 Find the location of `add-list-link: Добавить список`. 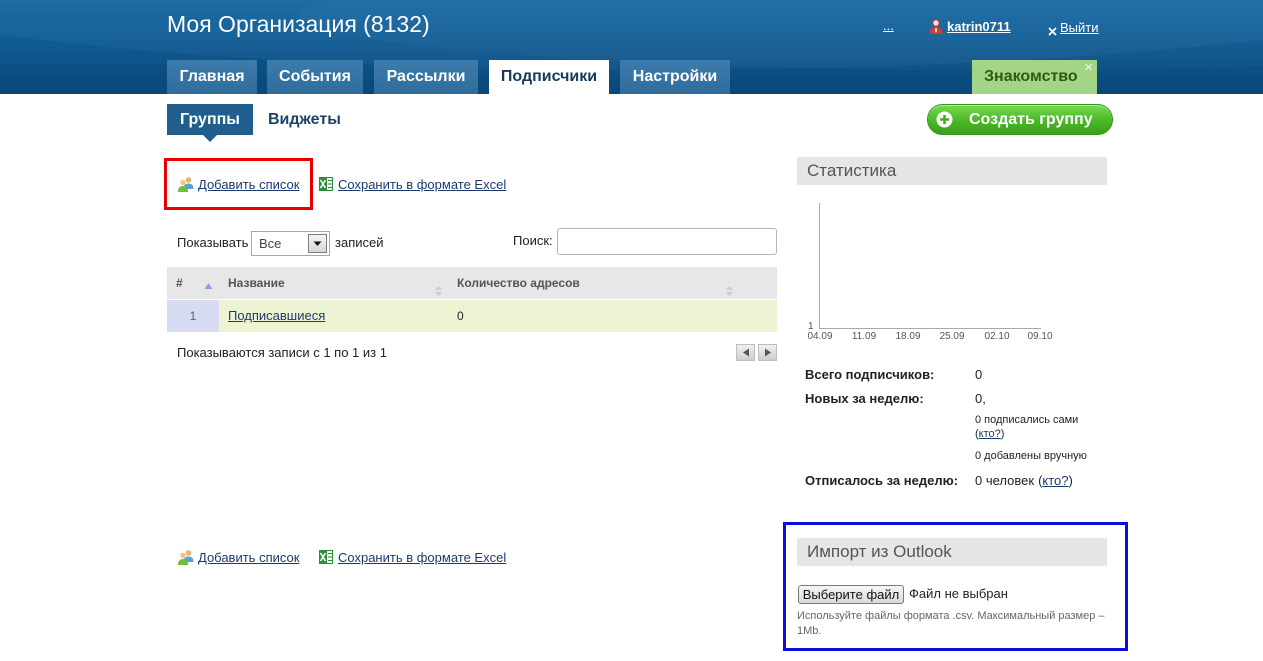

add-list-link: Добавить список is located at coordinates (248, 184).